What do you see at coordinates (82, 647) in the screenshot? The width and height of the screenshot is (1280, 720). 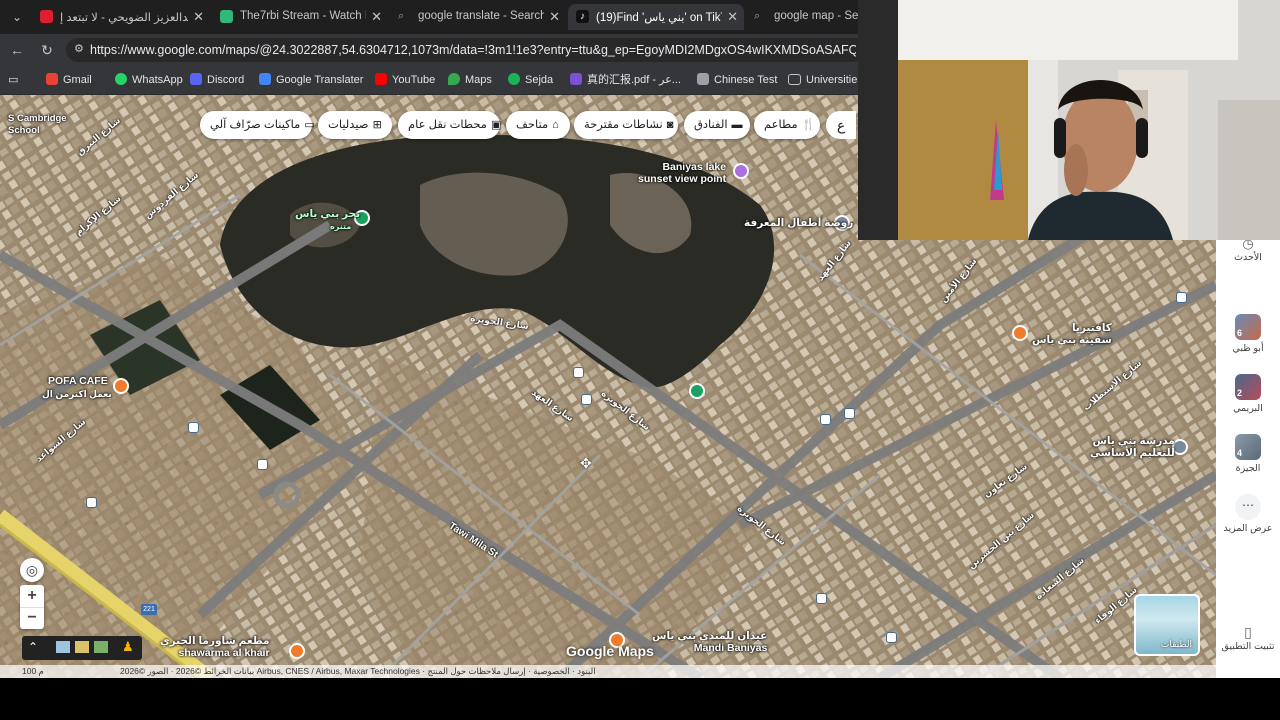 I see `traffic-thumb-icon` at bounding box center [82, 647].